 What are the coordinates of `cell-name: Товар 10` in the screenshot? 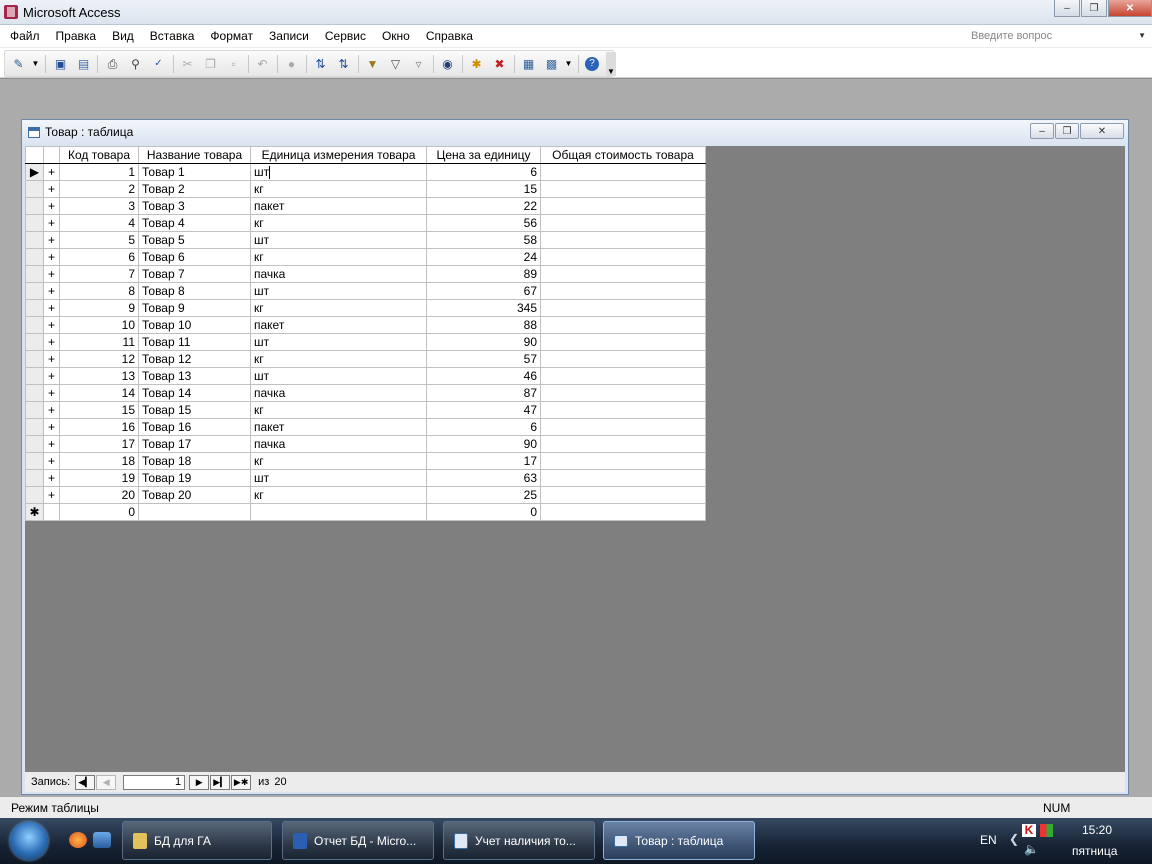 It's located at (194, 325).